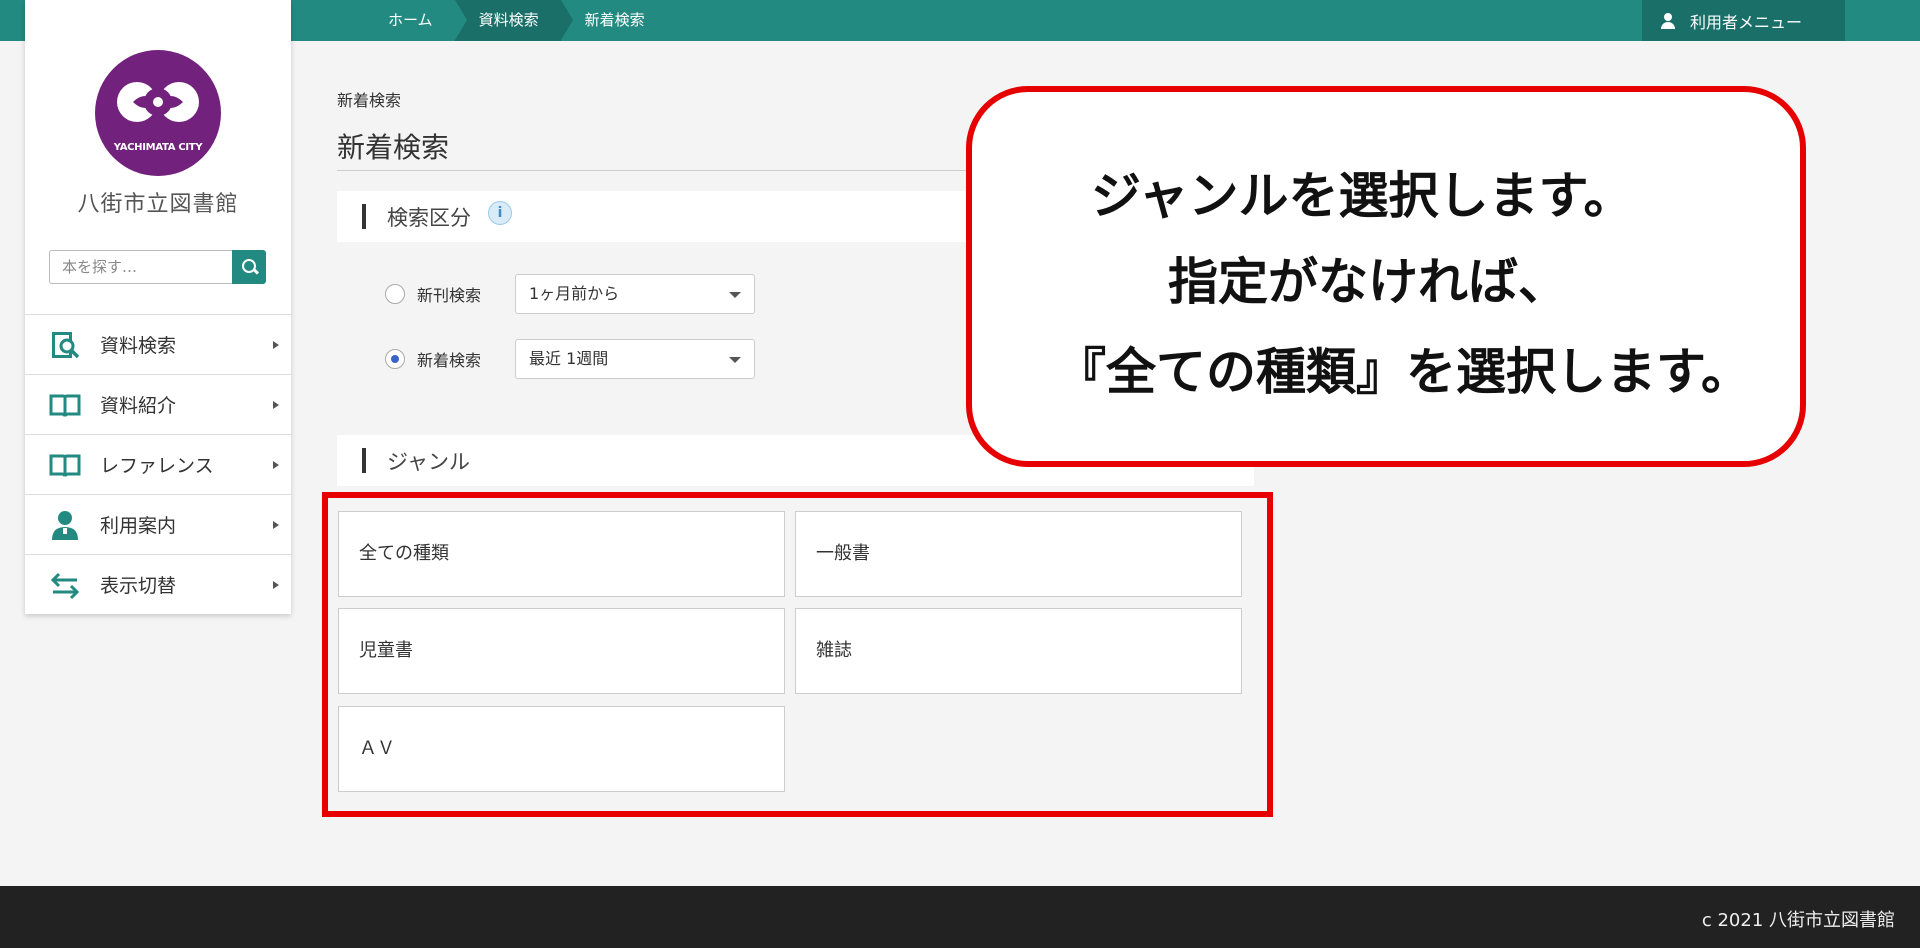  What do you see at coordinates (395, 294) in the screenshot?
I see `new-publication-radio` at bounding box center [395, 294].